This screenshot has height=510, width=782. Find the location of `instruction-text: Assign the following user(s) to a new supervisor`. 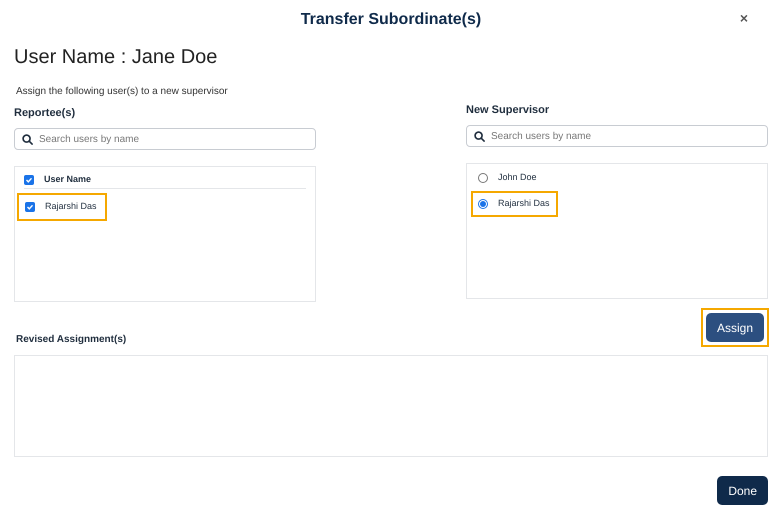

instruction-text: Assign the following user(s) to a new supervisor is located at coordinates (122, 92).